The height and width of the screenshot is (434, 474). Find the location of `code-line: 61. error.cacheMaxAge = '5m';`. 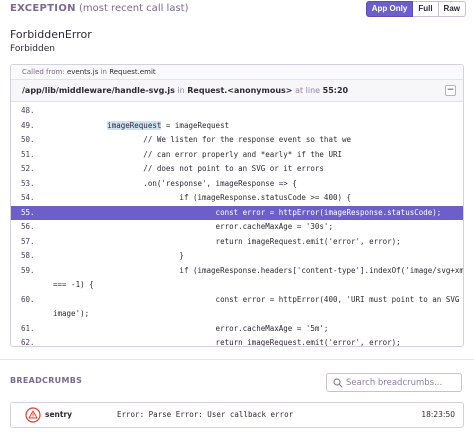

code-line: 61. error.cacheMaxAge = '5m'; is located at coordinates (237, 329).